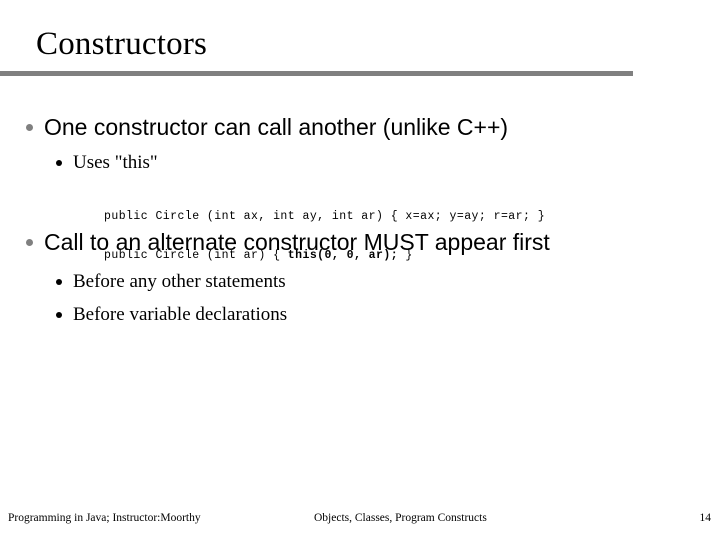  Describe the element at coordinates (400, 518) in the screenshot. I see `footer-topic: Objects, Classes, Program Constructs` at that location.